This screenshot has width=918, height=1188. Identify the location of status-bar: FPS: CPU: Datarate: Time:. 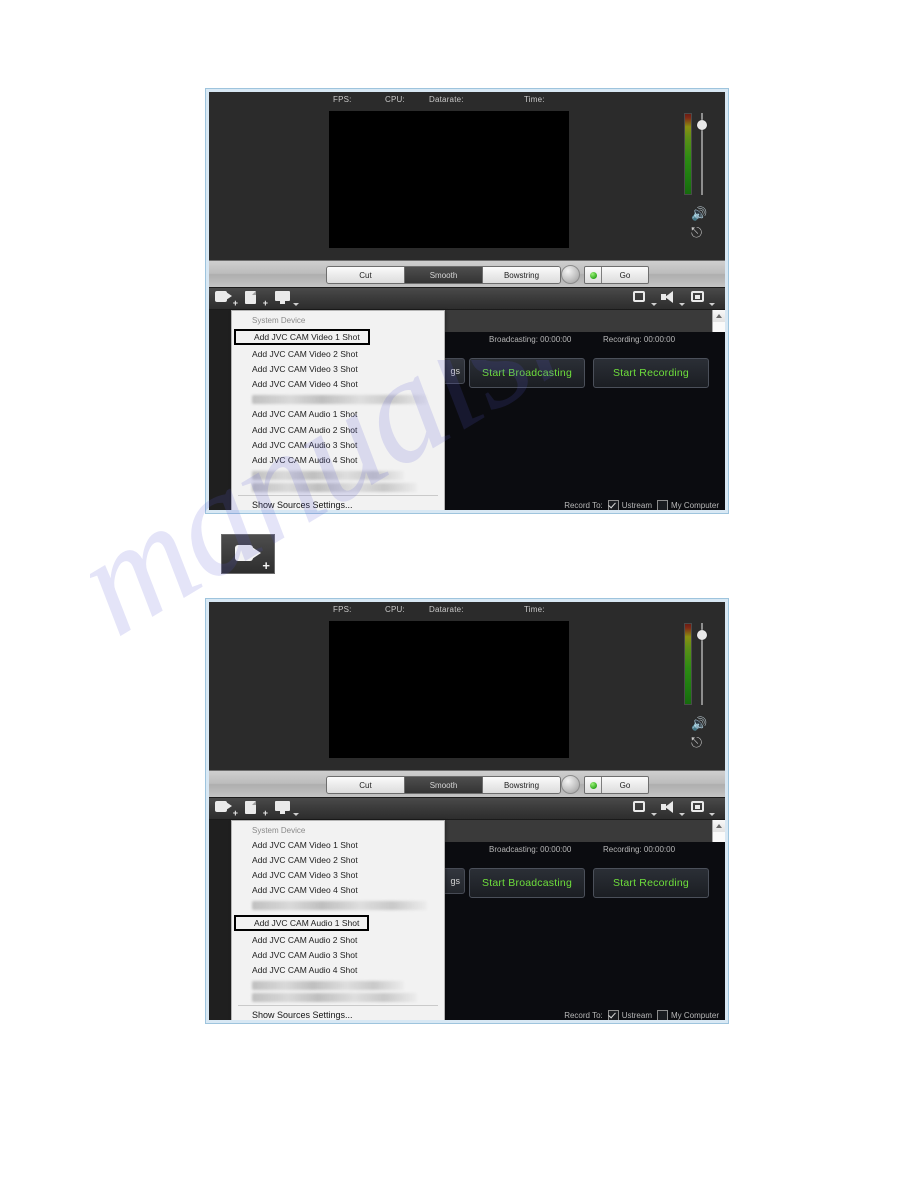
(467, 102).